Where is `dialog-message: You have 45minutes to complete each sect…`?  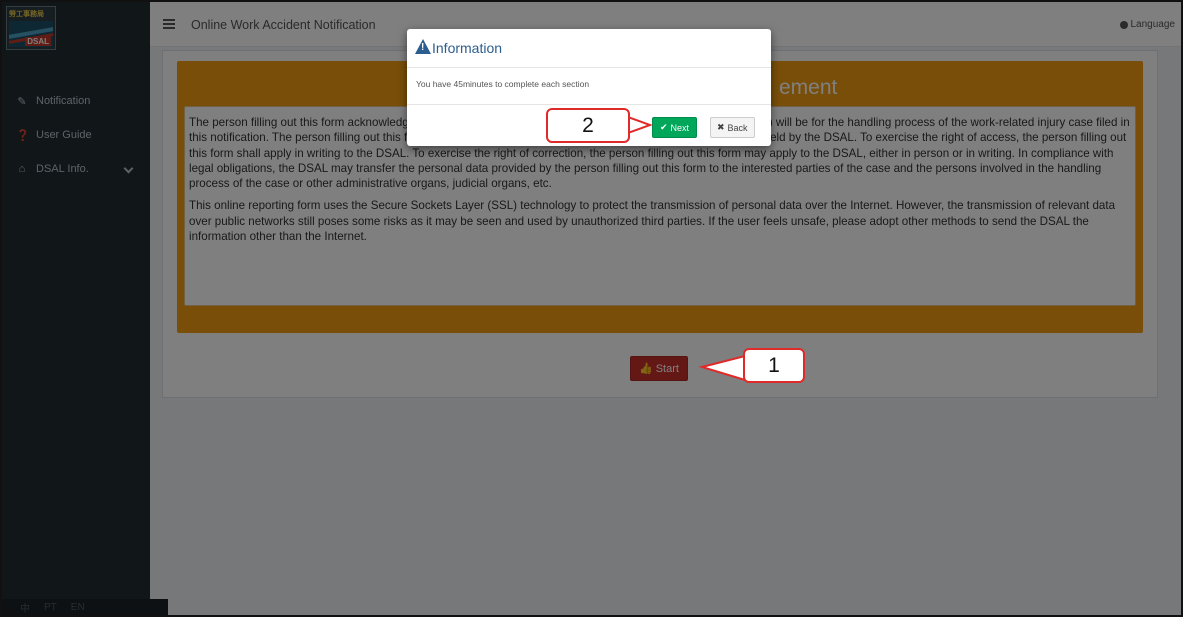
dialog-message: You have 45minutes to complete each sect… is located at coordinates (503, 84).